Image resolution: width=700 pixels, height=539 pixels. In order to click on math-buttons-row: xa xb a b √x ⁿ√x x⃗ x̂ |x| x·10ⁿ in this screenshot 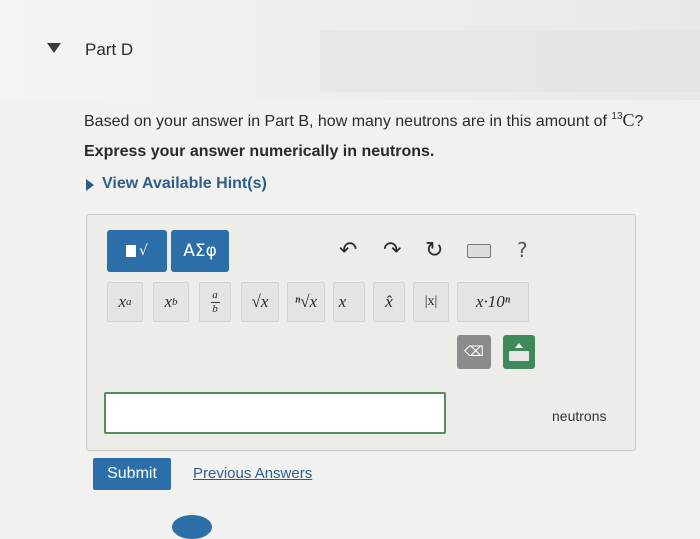, I will do `click(318, 302)`.